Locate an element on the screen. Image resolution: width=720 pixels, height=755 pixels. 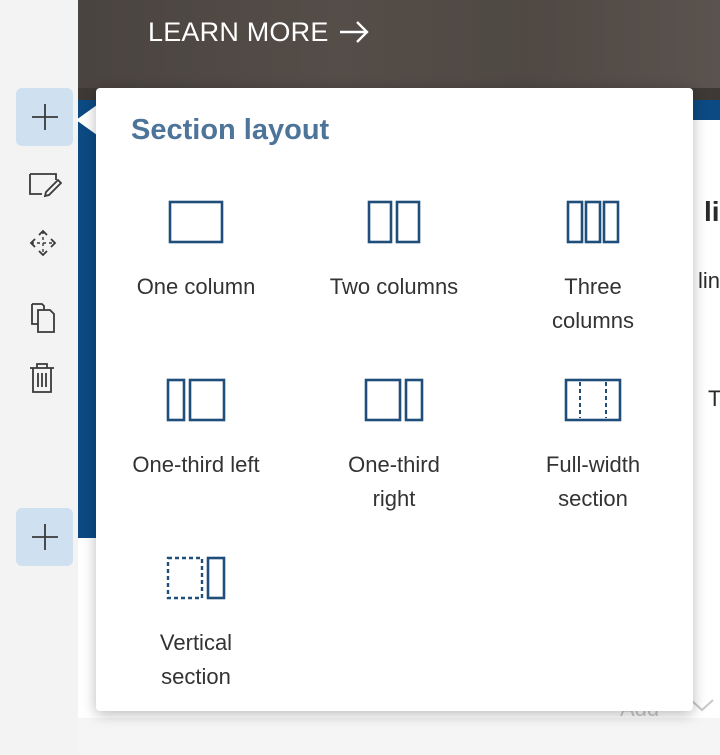
one-third-left-icon is located at coordinates (196, 400).